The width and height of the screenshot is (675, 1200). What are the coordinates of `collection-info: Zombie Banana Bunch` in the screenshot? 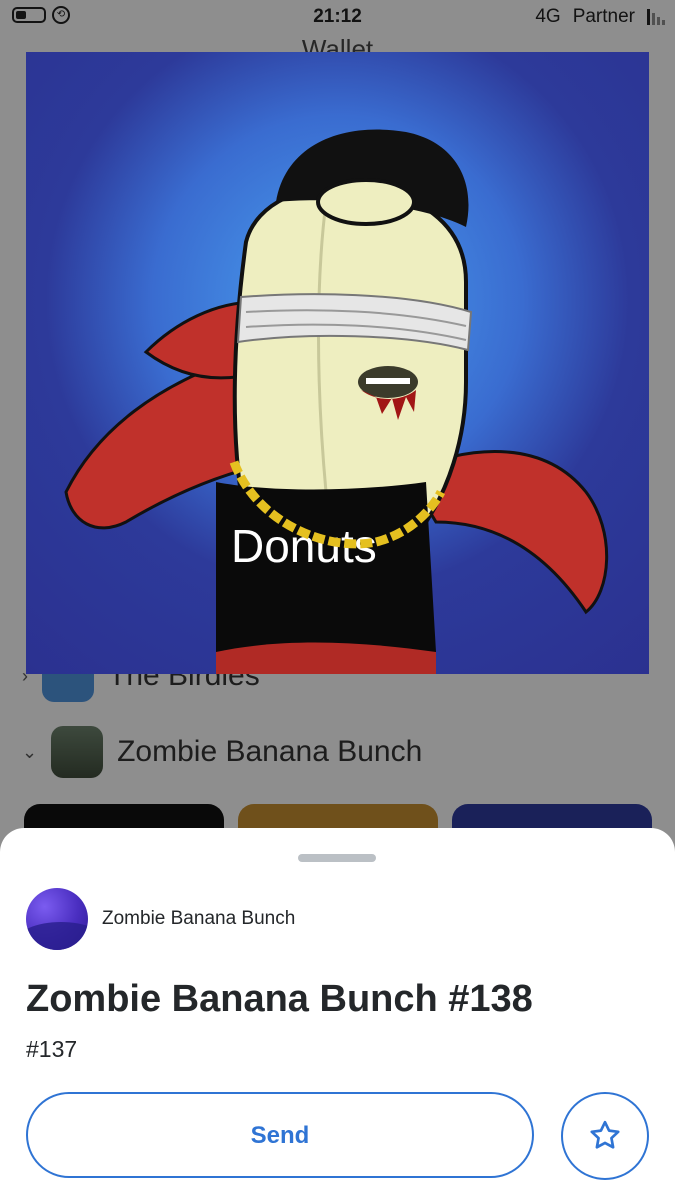 It's located at (160, 919).